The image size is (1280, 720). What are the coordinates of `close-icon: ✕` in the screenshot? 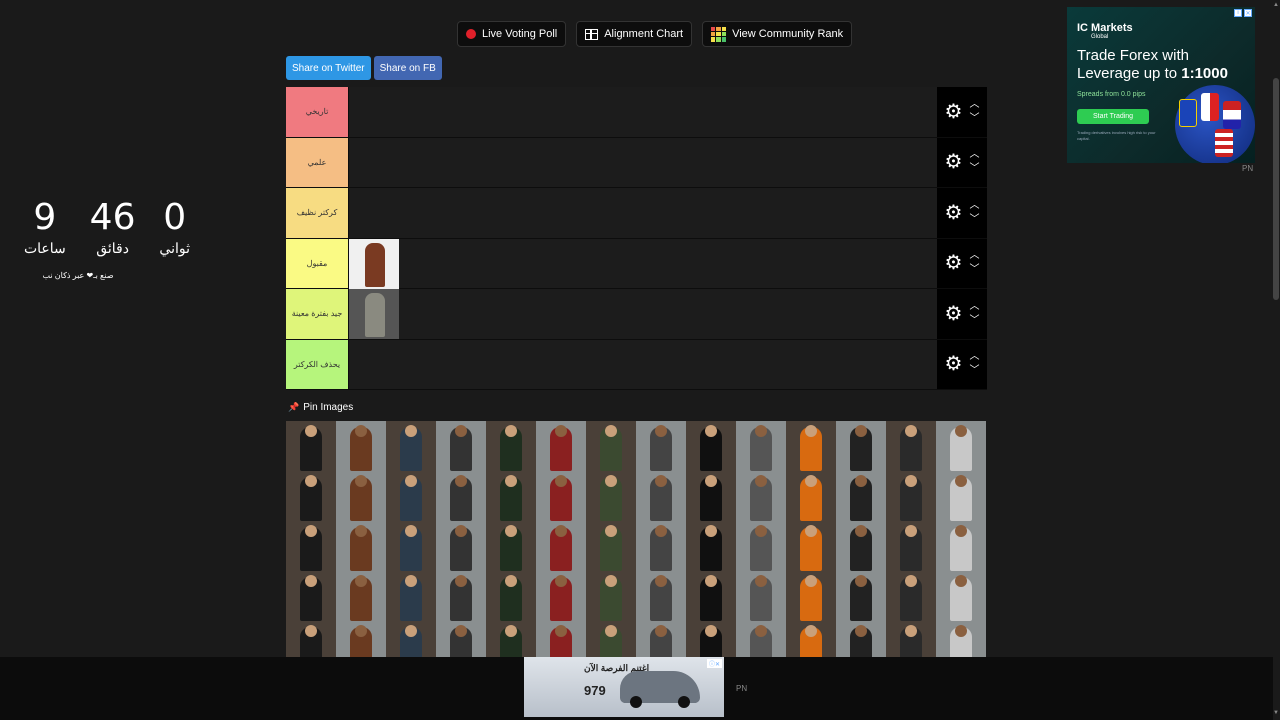 It's located at (1248, 13).